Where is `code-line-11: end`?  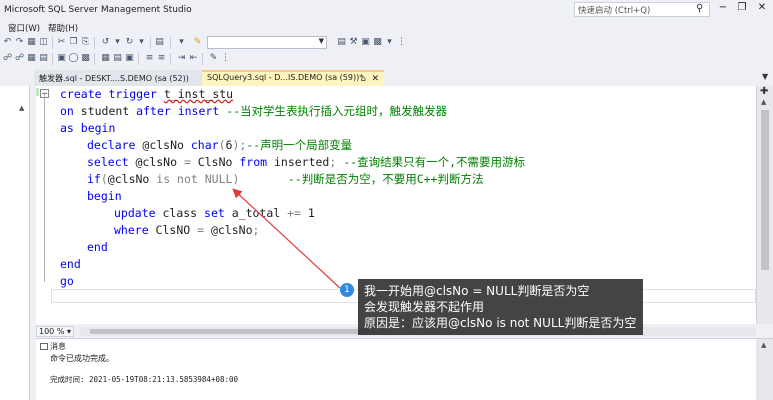
code-line-11: end is located at coordinates (70, 264).